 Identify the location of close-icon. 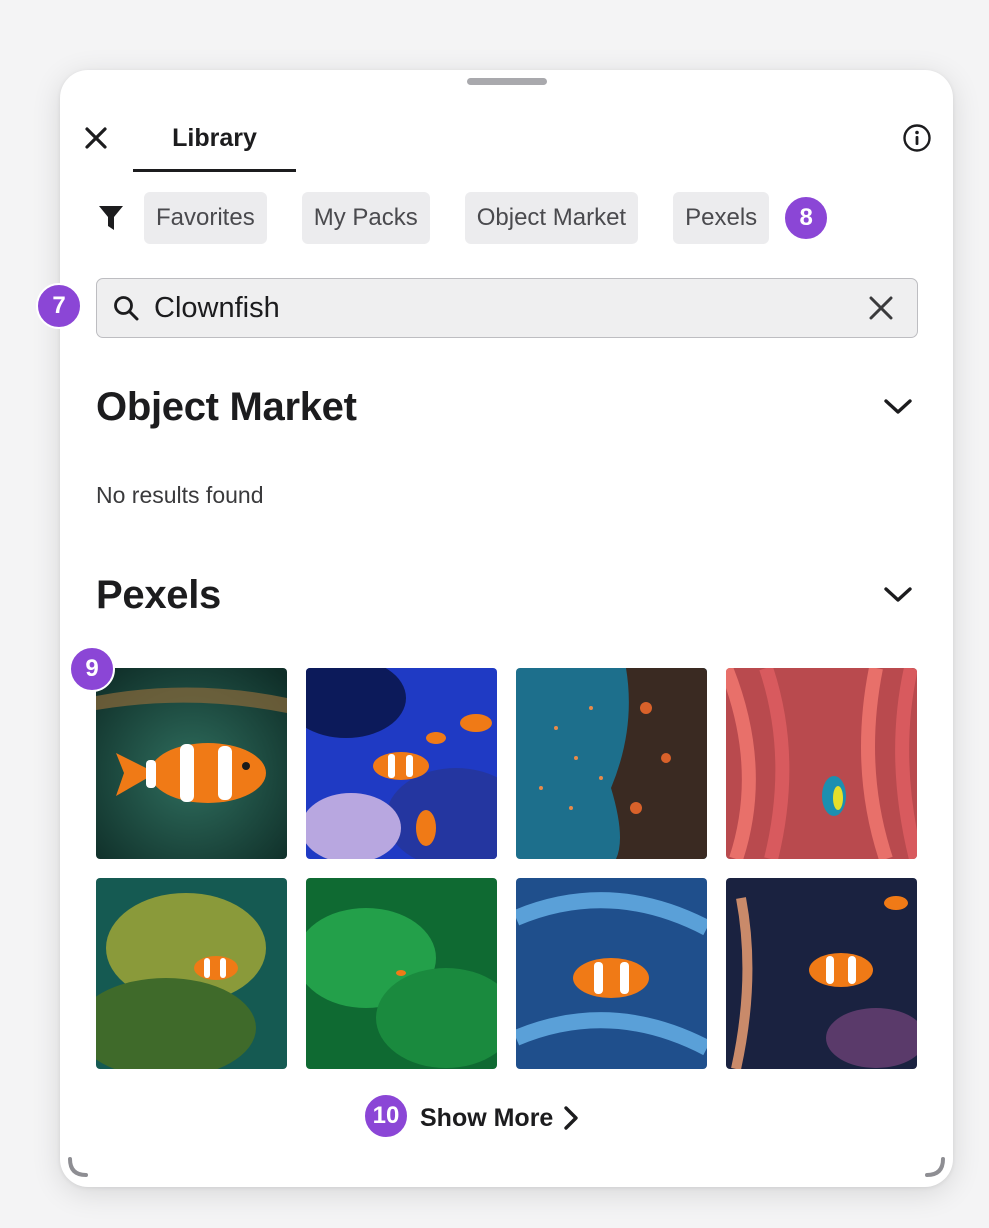
(96, 138).